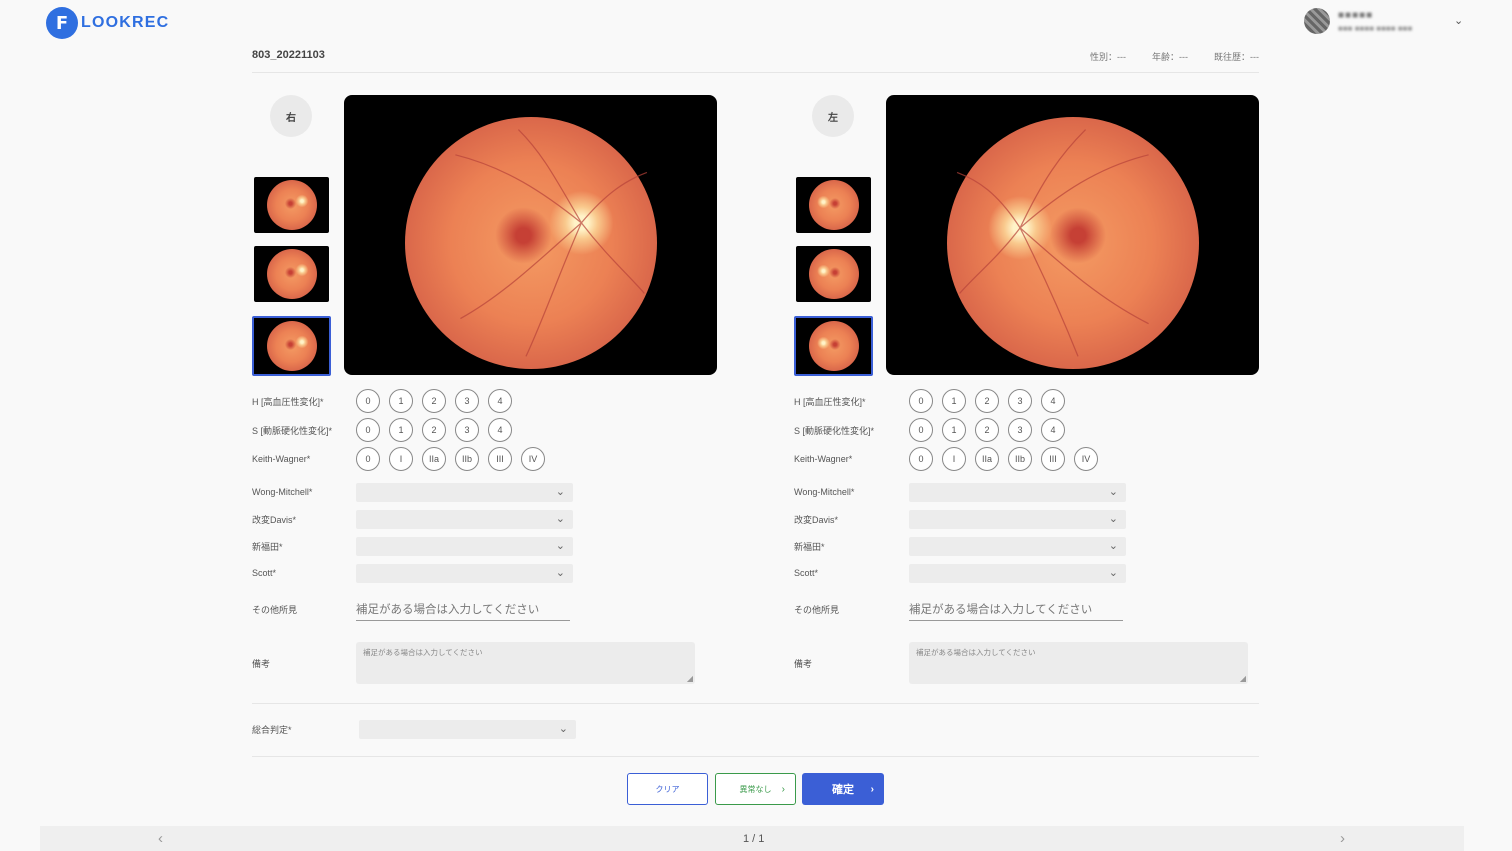 This screenshot has height=851, width=1512. What do you see at coordinates (1375, 28) in the screenshot?
I see `user-subtitle: ■■■ ■■■■ ■■■■ ■■■` at bounding box center [1375, 28].